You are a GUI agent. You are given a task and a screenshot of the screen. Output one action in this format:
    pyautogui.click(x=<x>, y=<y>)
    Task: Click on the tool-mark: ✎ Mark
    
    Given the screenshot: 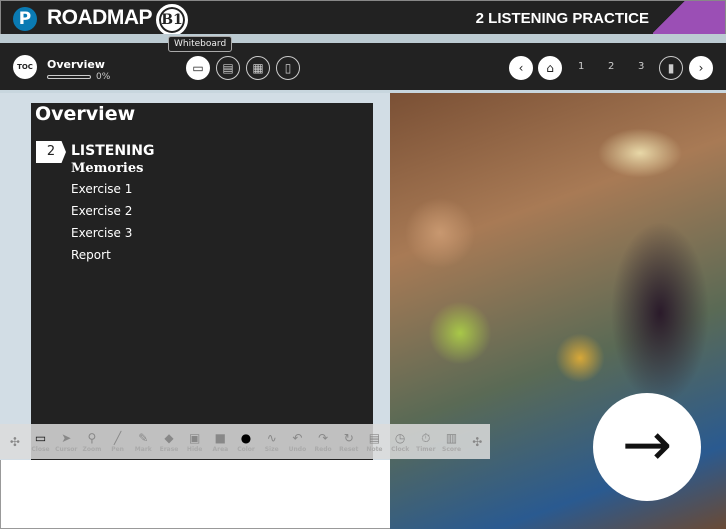 What is the action you would take?
    pyautogui.click(x=143, y=441)
    